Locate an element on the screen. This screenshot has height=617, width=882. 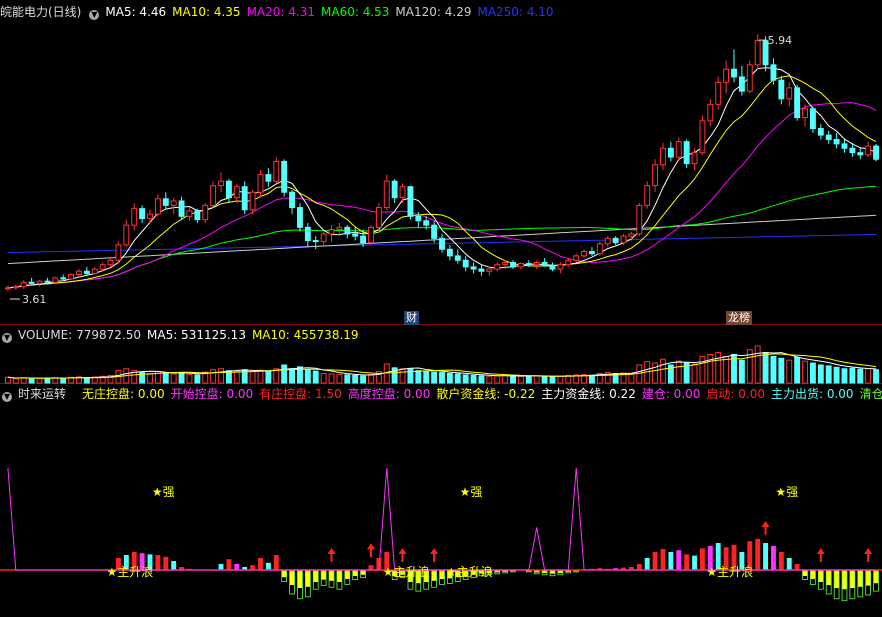
volume-ma5: MA5: 531125.13 is located at coordinates (196, 335).